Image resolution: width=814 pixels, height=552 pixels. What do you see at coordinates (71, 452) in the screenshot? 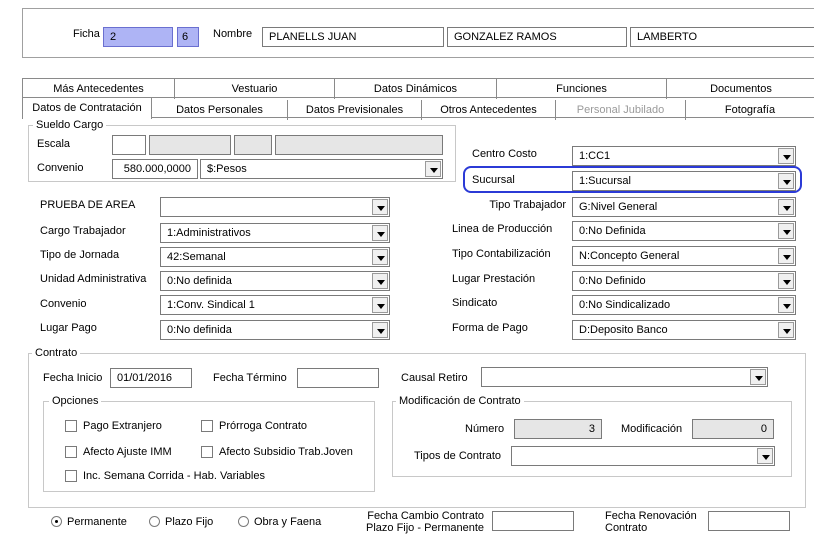
I see `afecto-imm-checkbox` at bounding box center [71, 452].